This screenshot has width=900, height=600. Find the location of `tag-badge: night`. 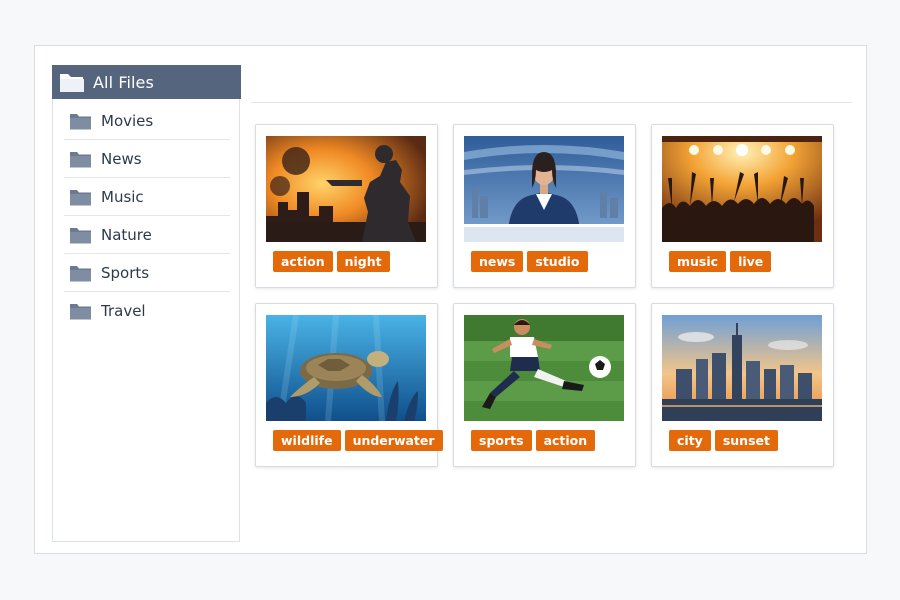

tag-badge: night is located at coordinates (363, 261).